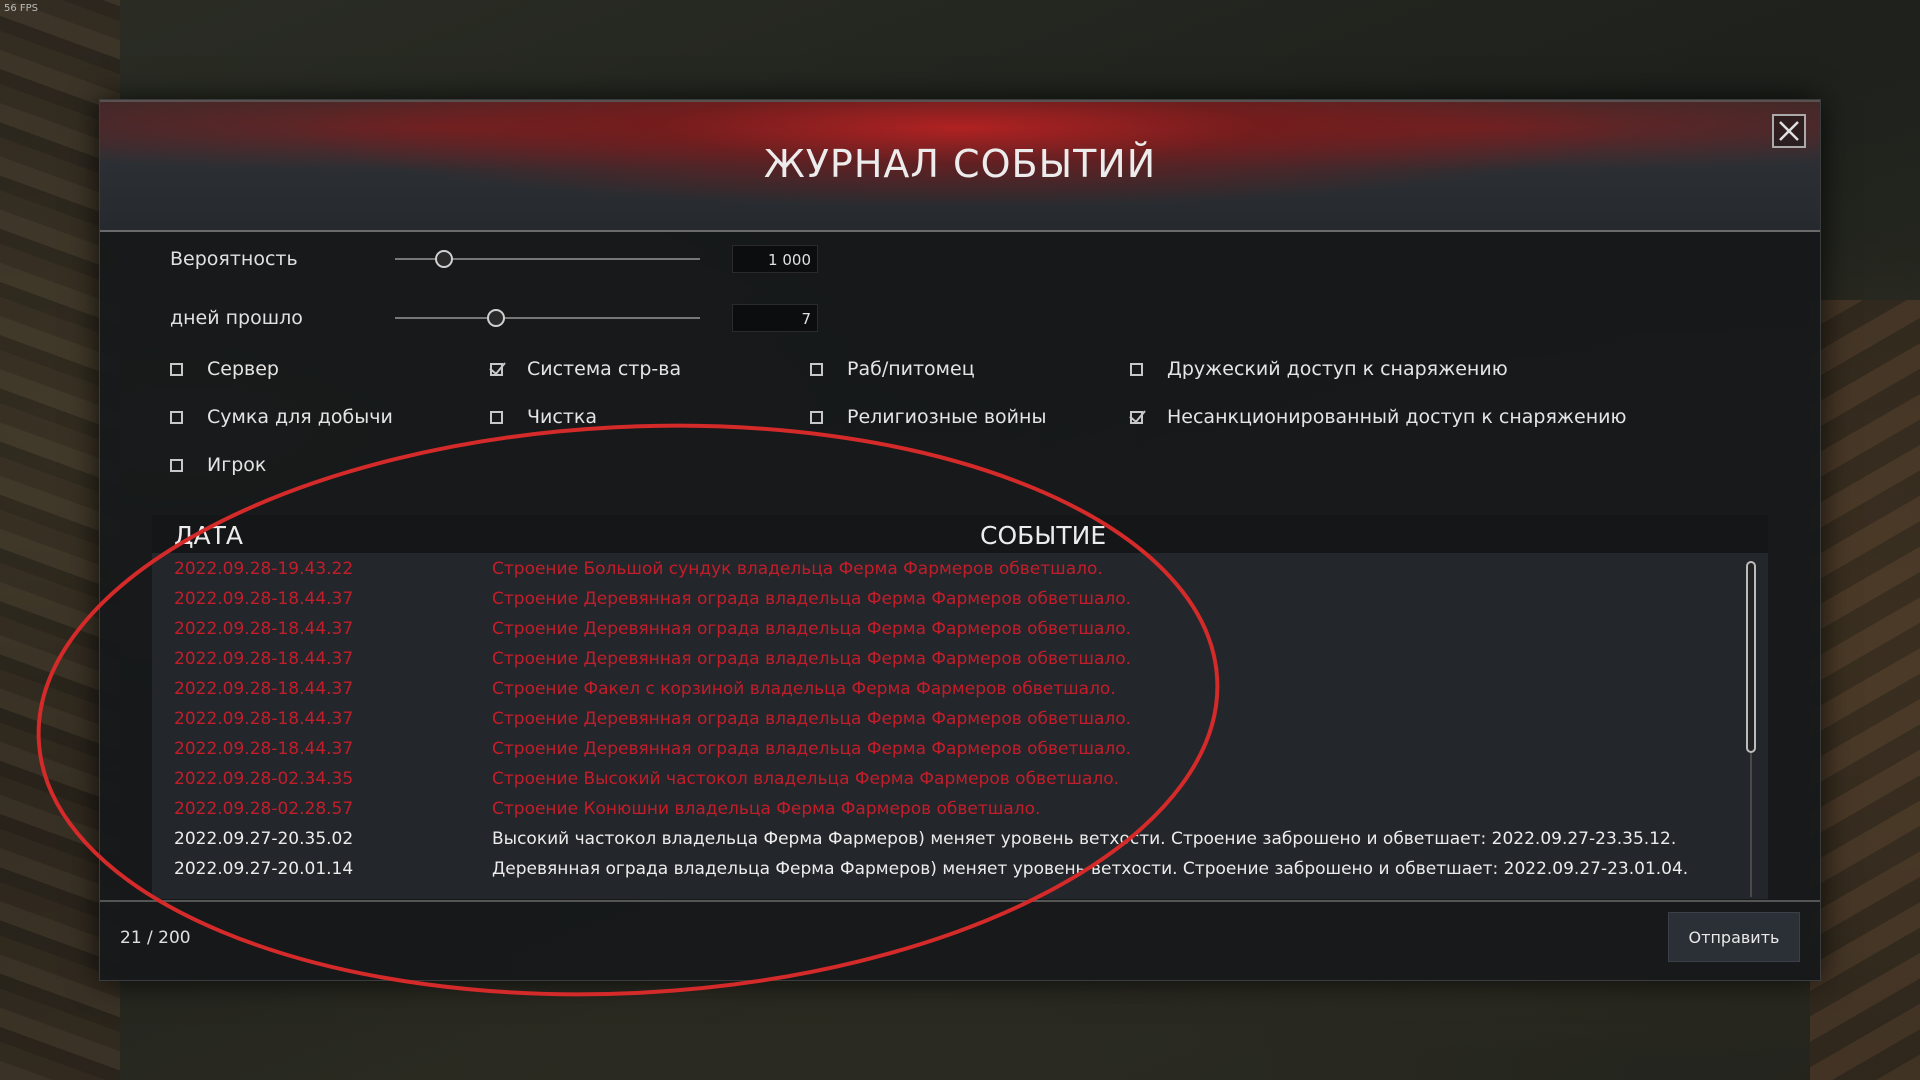  Describe the element at coordinates (775, 318) in the screenshot. I see `days-passed-value-field: 7` at that location.